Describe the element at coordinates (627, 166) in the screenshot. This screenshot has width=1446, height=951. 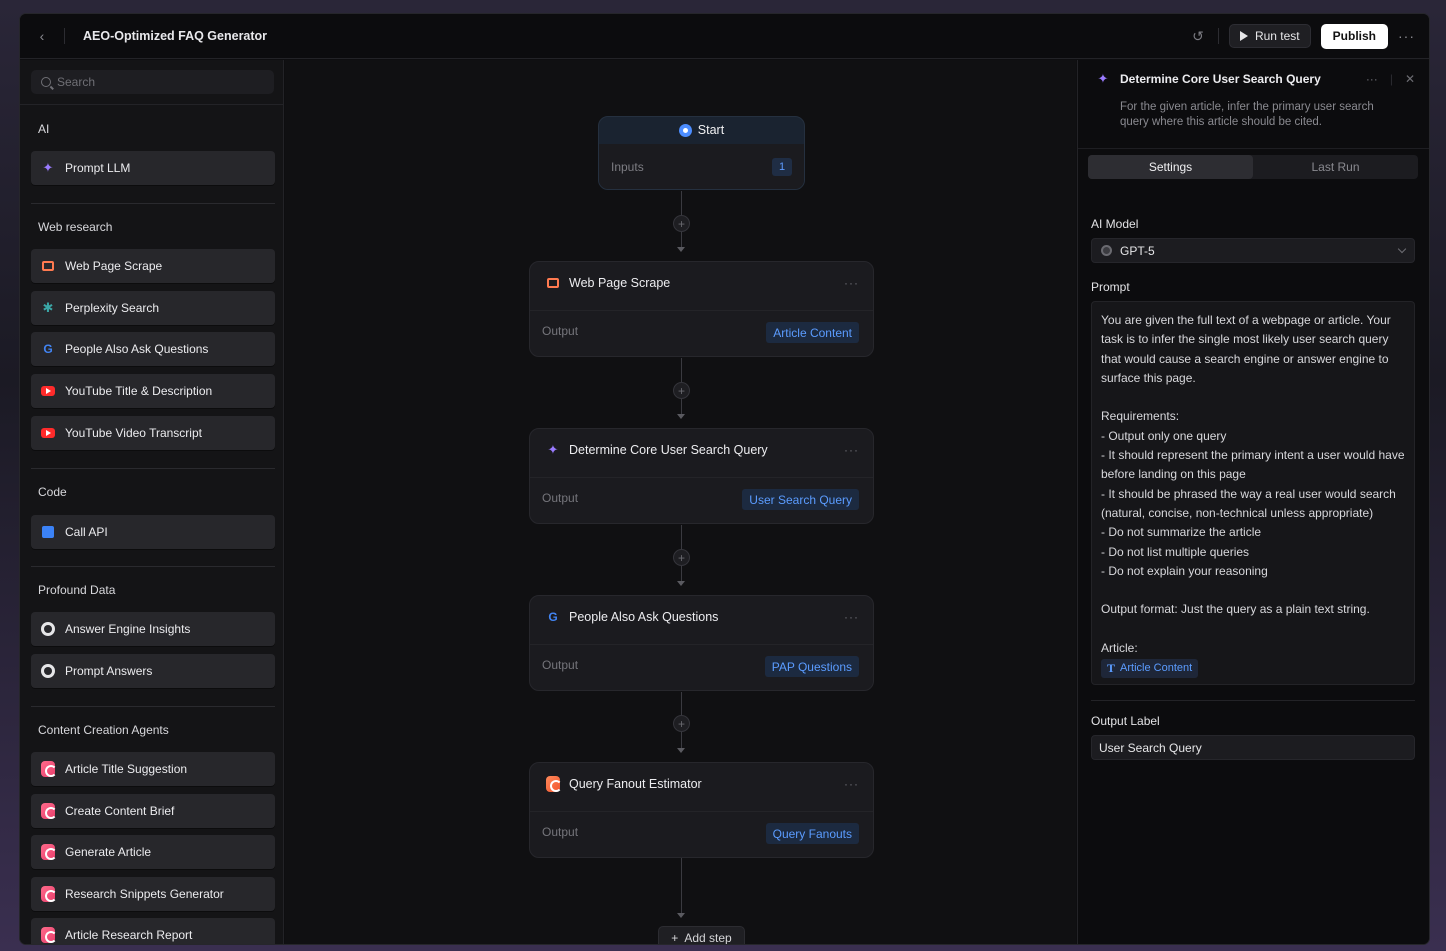
I see `inputs-label: Inputs` at that location.